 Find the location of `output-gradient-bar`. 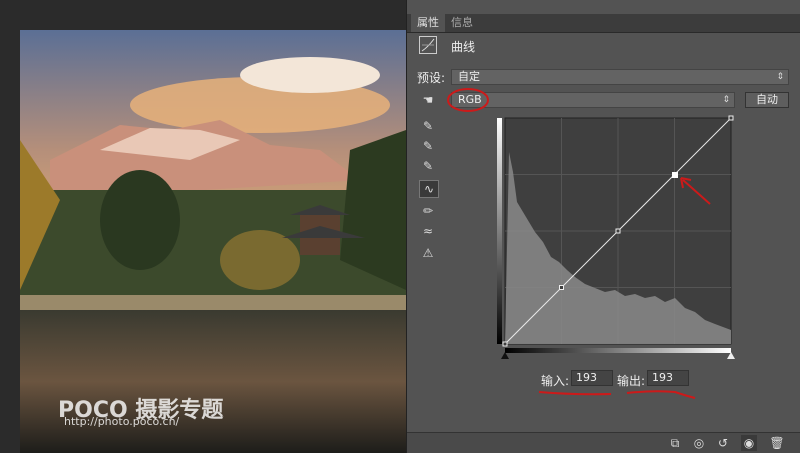

output-gradient-bar is located at coordinates (499, 231).